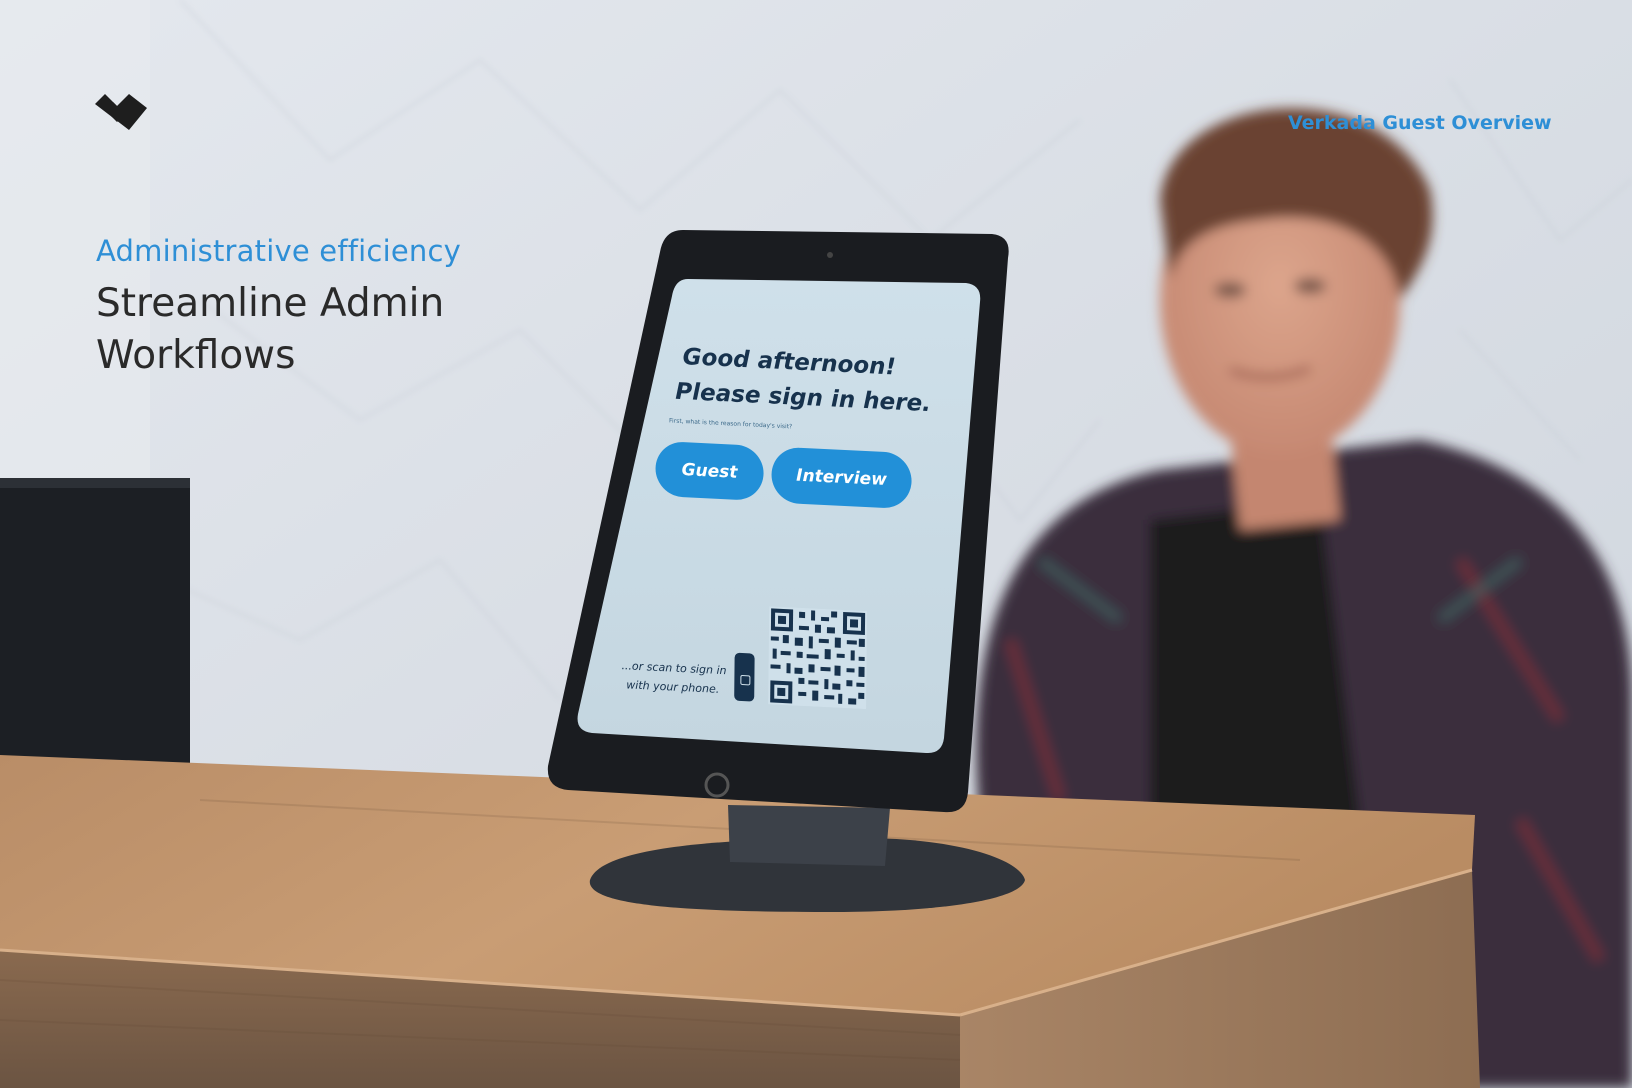 This screenshot has height=1088, width=1632. Describe the element at coordinates (270, 303) in the screenshot. I see `hero-title-line1: Streamline Admin` at that location.